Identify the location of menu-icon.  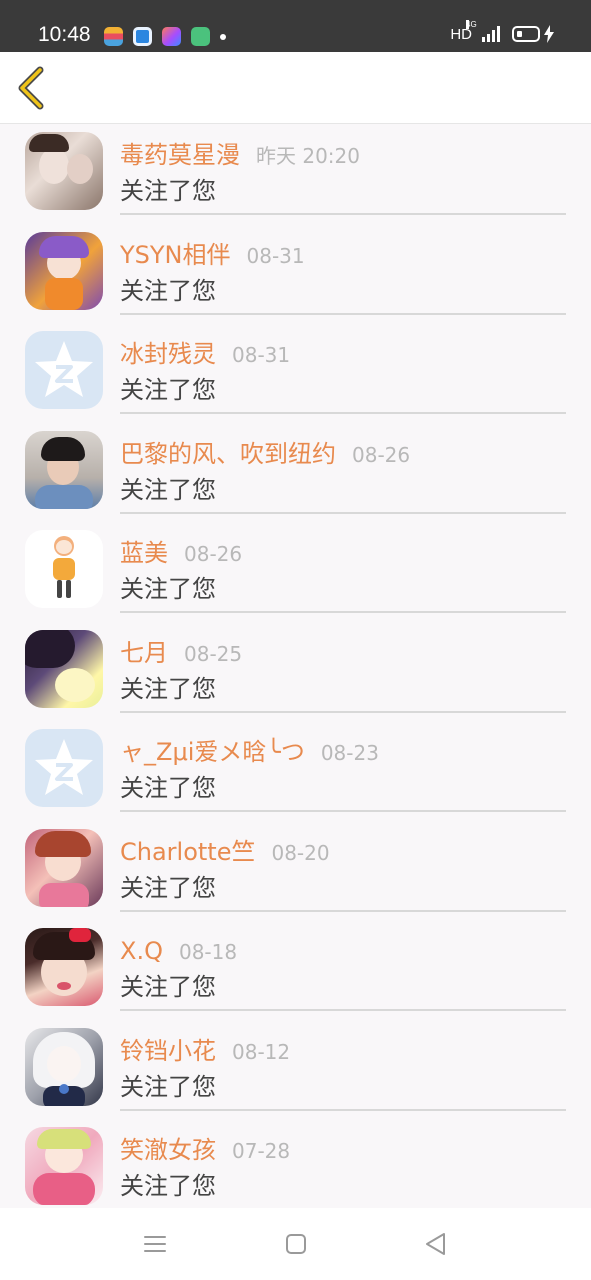
(155, 1244).